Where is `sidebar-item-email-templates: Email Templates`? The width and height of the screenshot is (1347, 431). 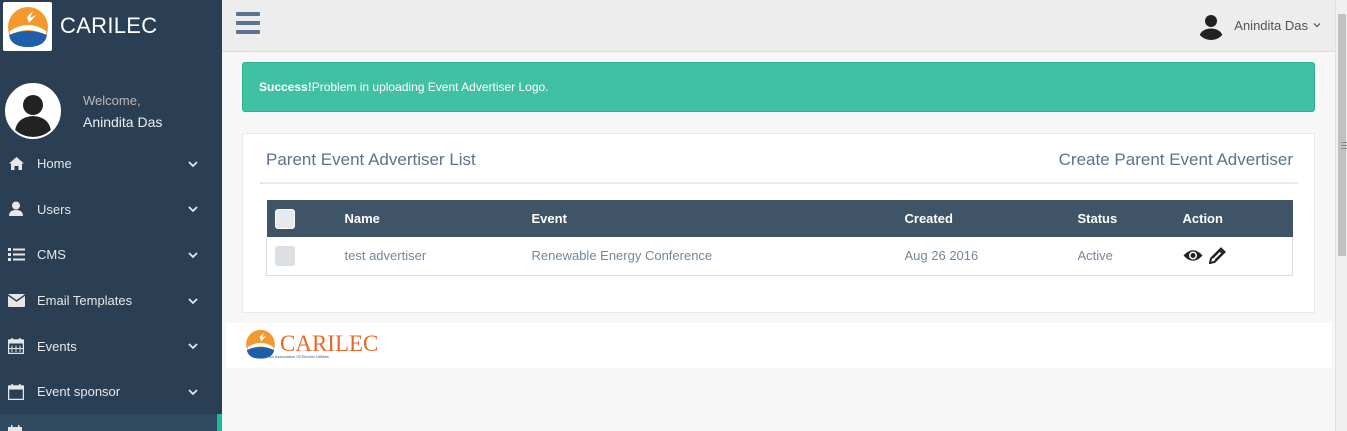 sidebar-item-email-templates: Email Templates is located at coordinates (111, 301).